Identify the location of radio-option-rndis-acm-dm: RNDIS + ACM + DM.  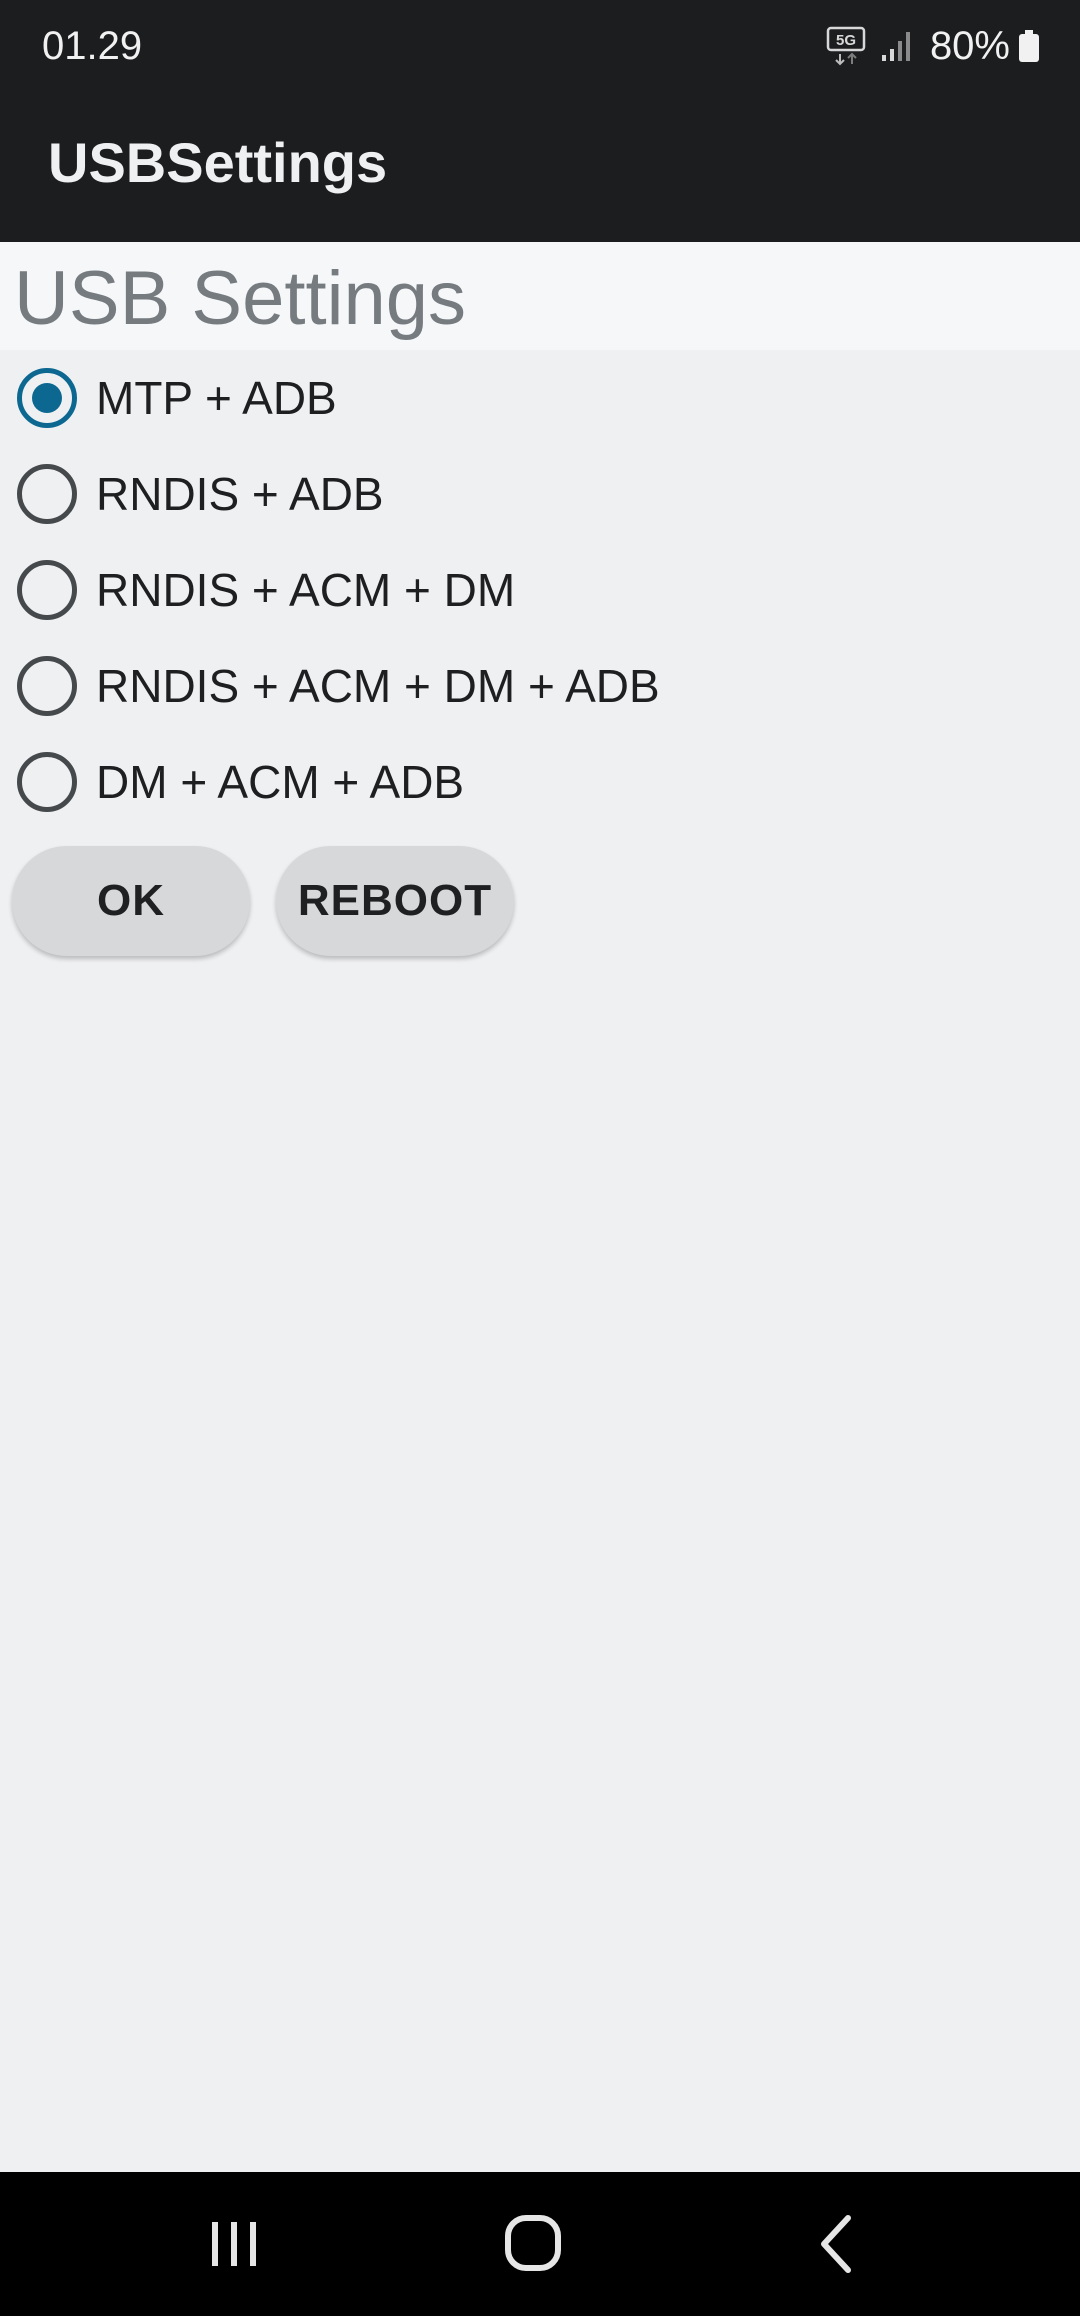
(540, 590).